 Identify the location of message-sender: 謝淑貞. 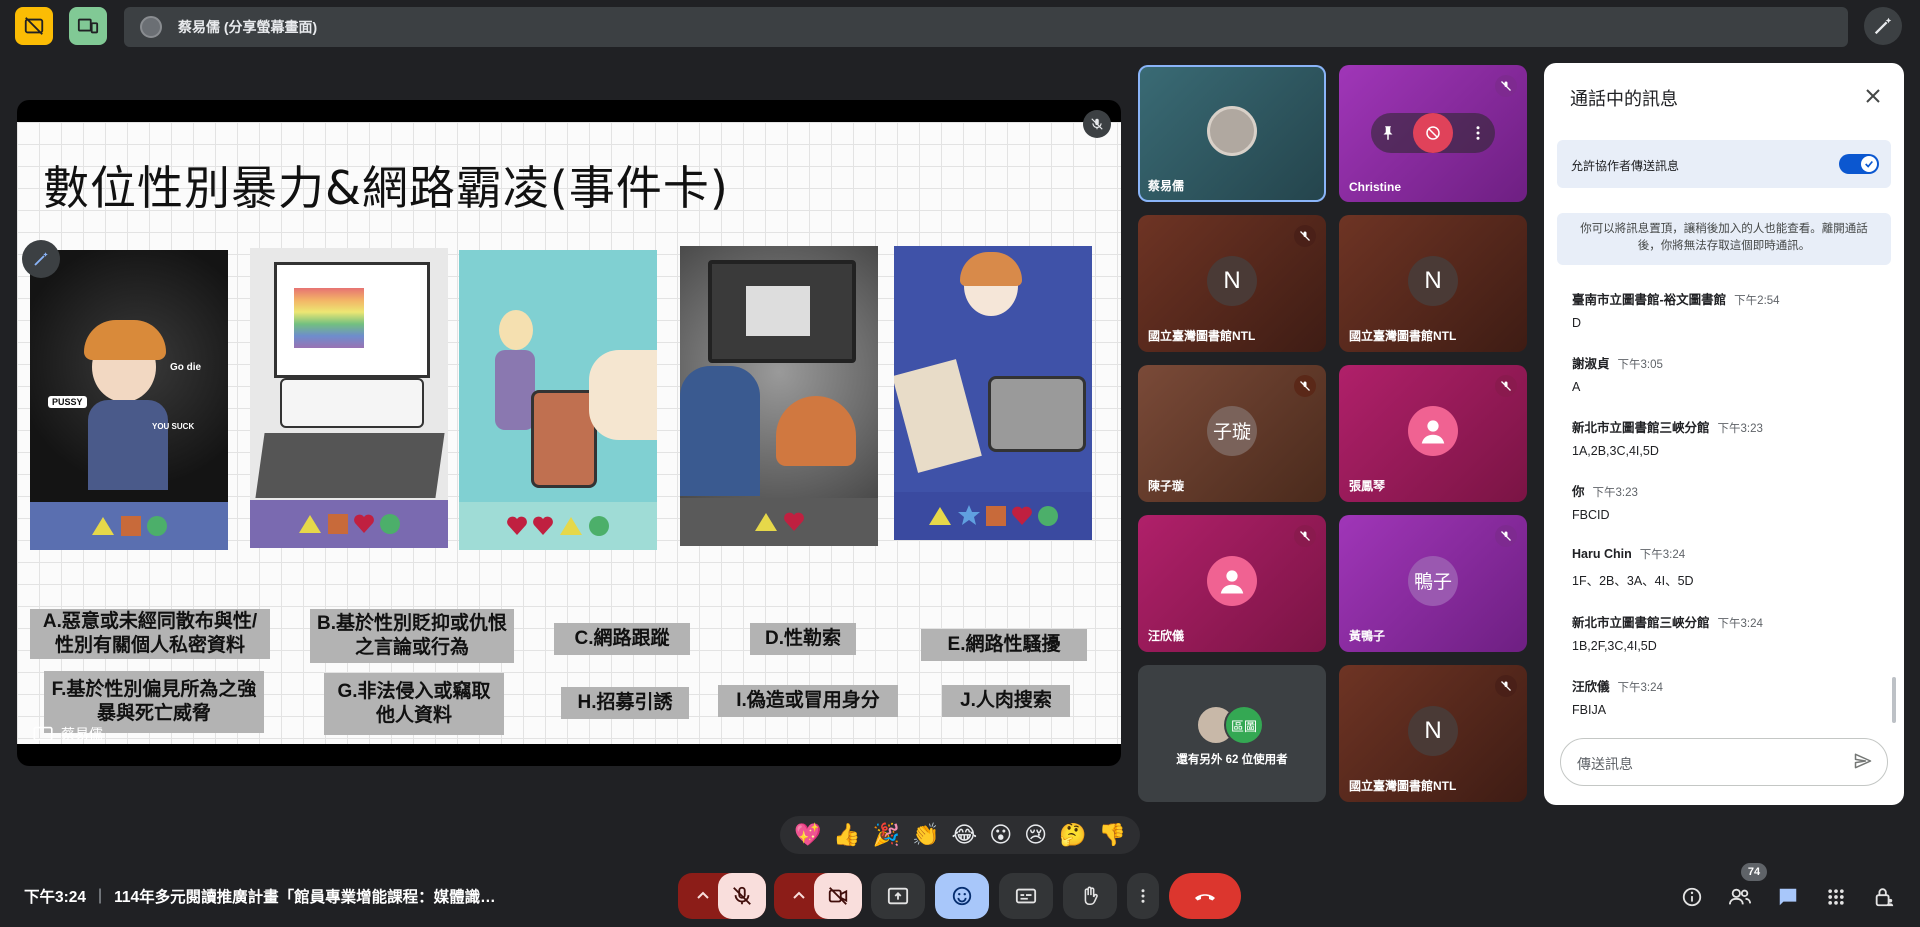
(1591, 364).